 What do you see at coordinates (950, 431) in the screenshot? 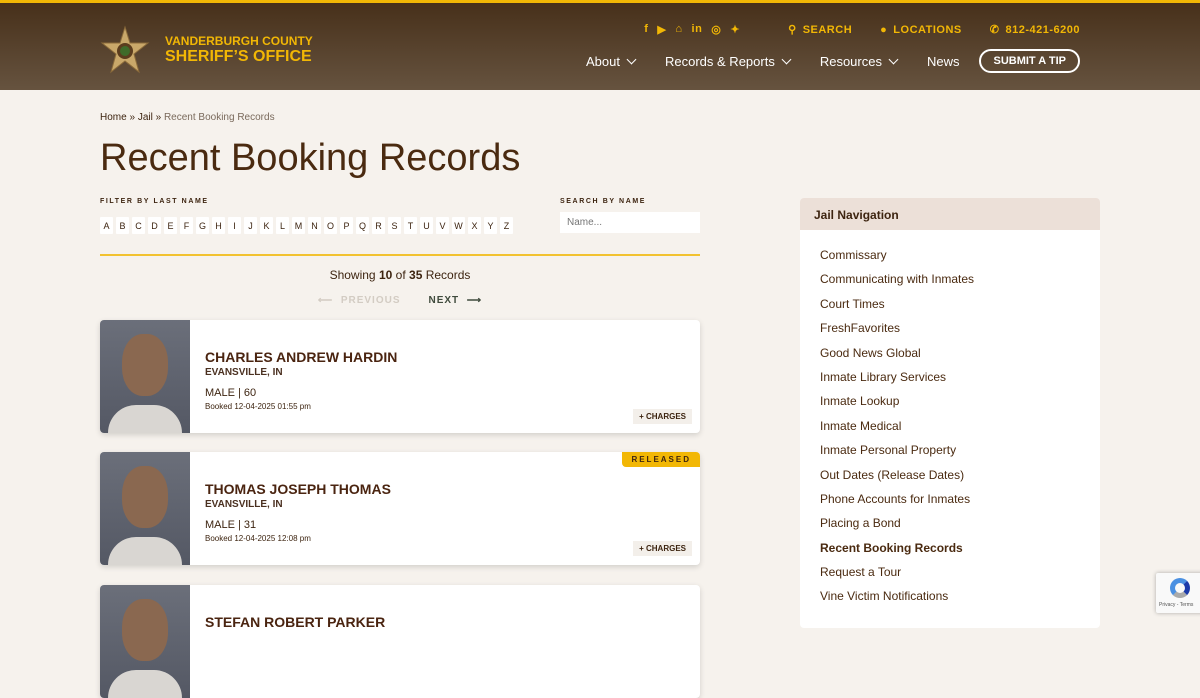
I see `sidebar-item: Inmate Medical` at bounding box center [950, 431].